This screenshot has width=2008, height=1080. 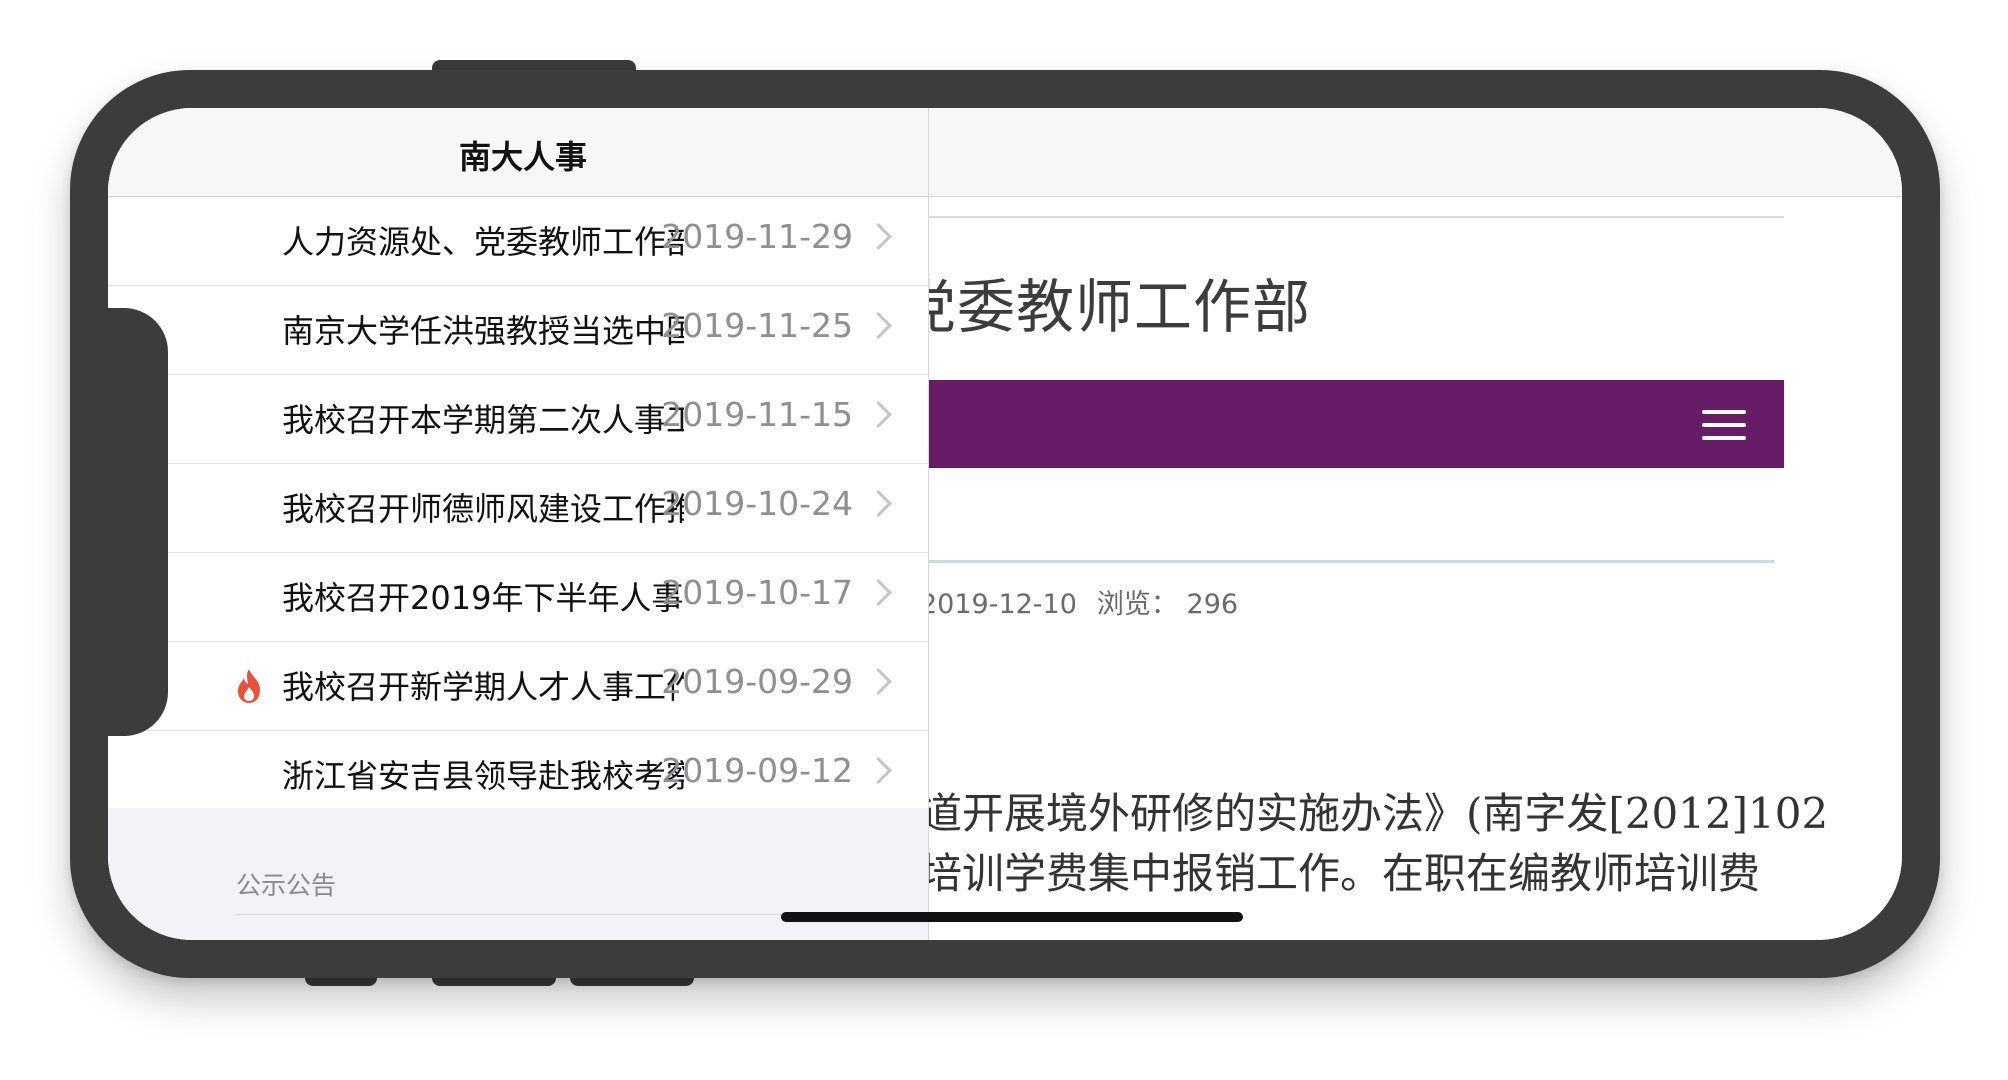 I want to click on news-list-item: 南京大学任洪强教授当选中国工程院院士 2019-11-25, so click(x=518, y=330).